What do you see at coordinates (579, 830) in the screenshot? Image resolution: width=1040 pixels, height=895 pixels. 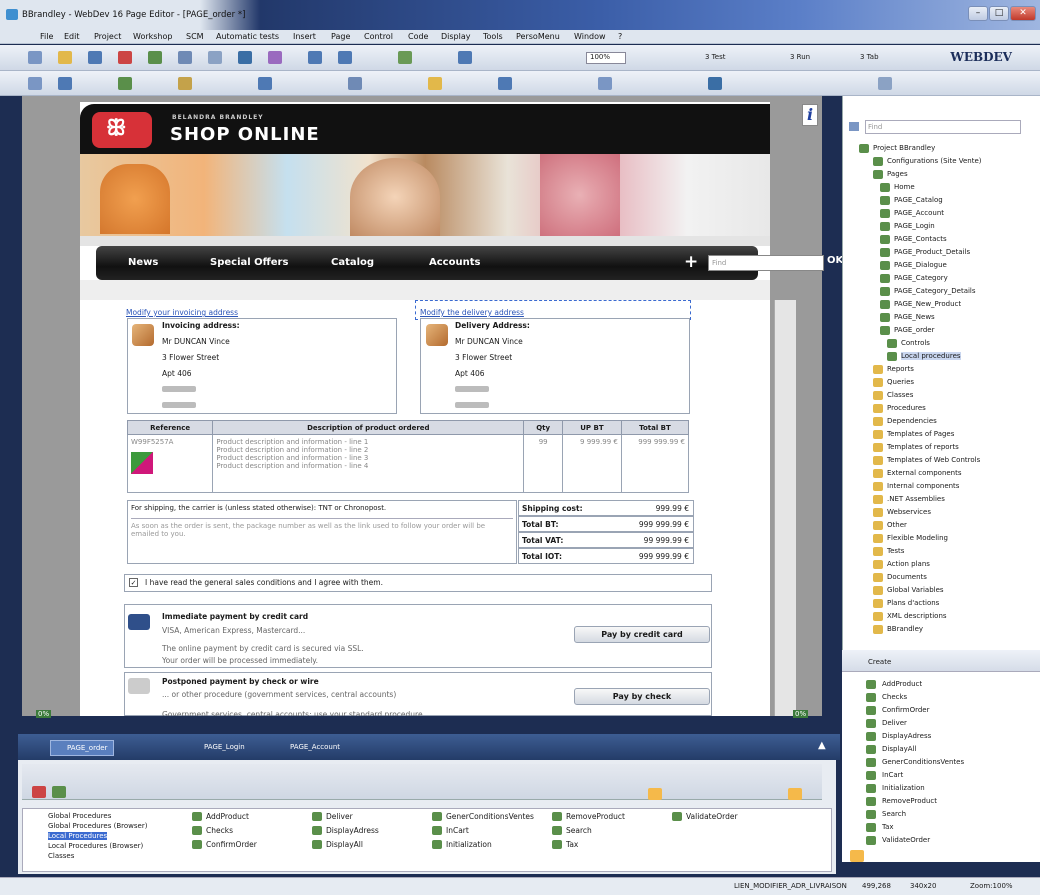 I see `procedure-grid-item: Search` at bounding box center [579, 830].